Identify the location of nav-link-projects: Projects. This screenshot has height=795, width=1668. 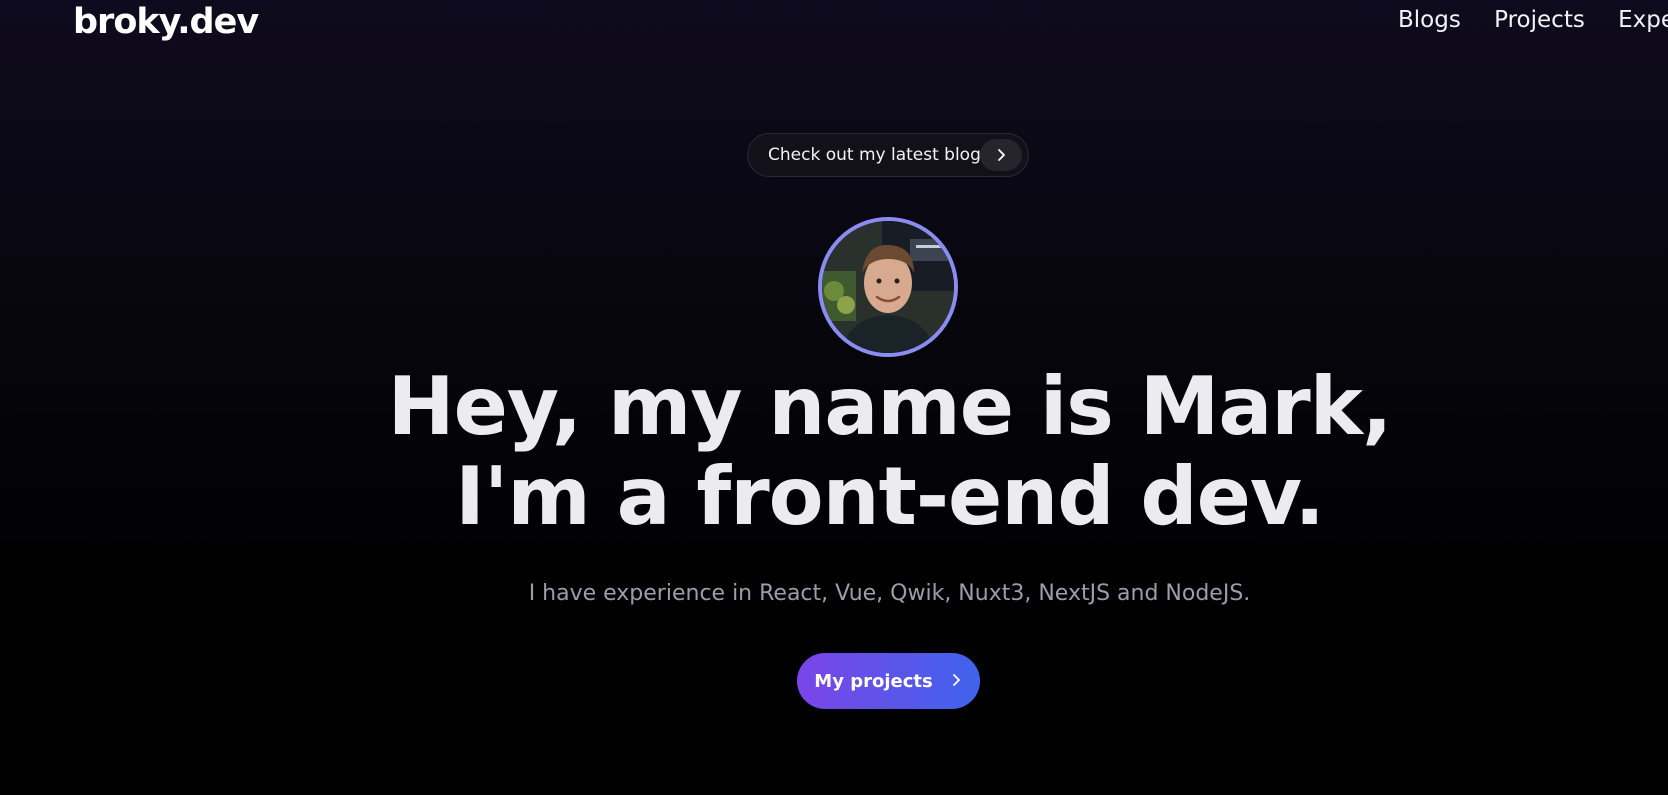
(1539, 20).